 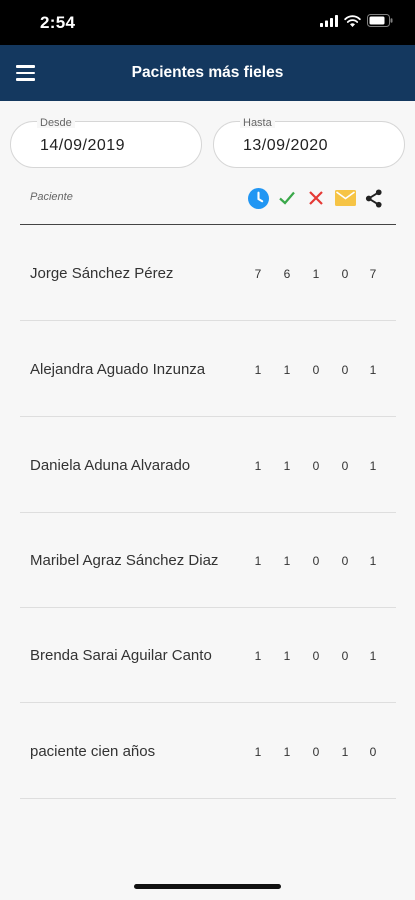 What do you see at coordinates (258, 274) in the screenshot?
I see `scheduled-count: 7` at bounding box center [258, 274].